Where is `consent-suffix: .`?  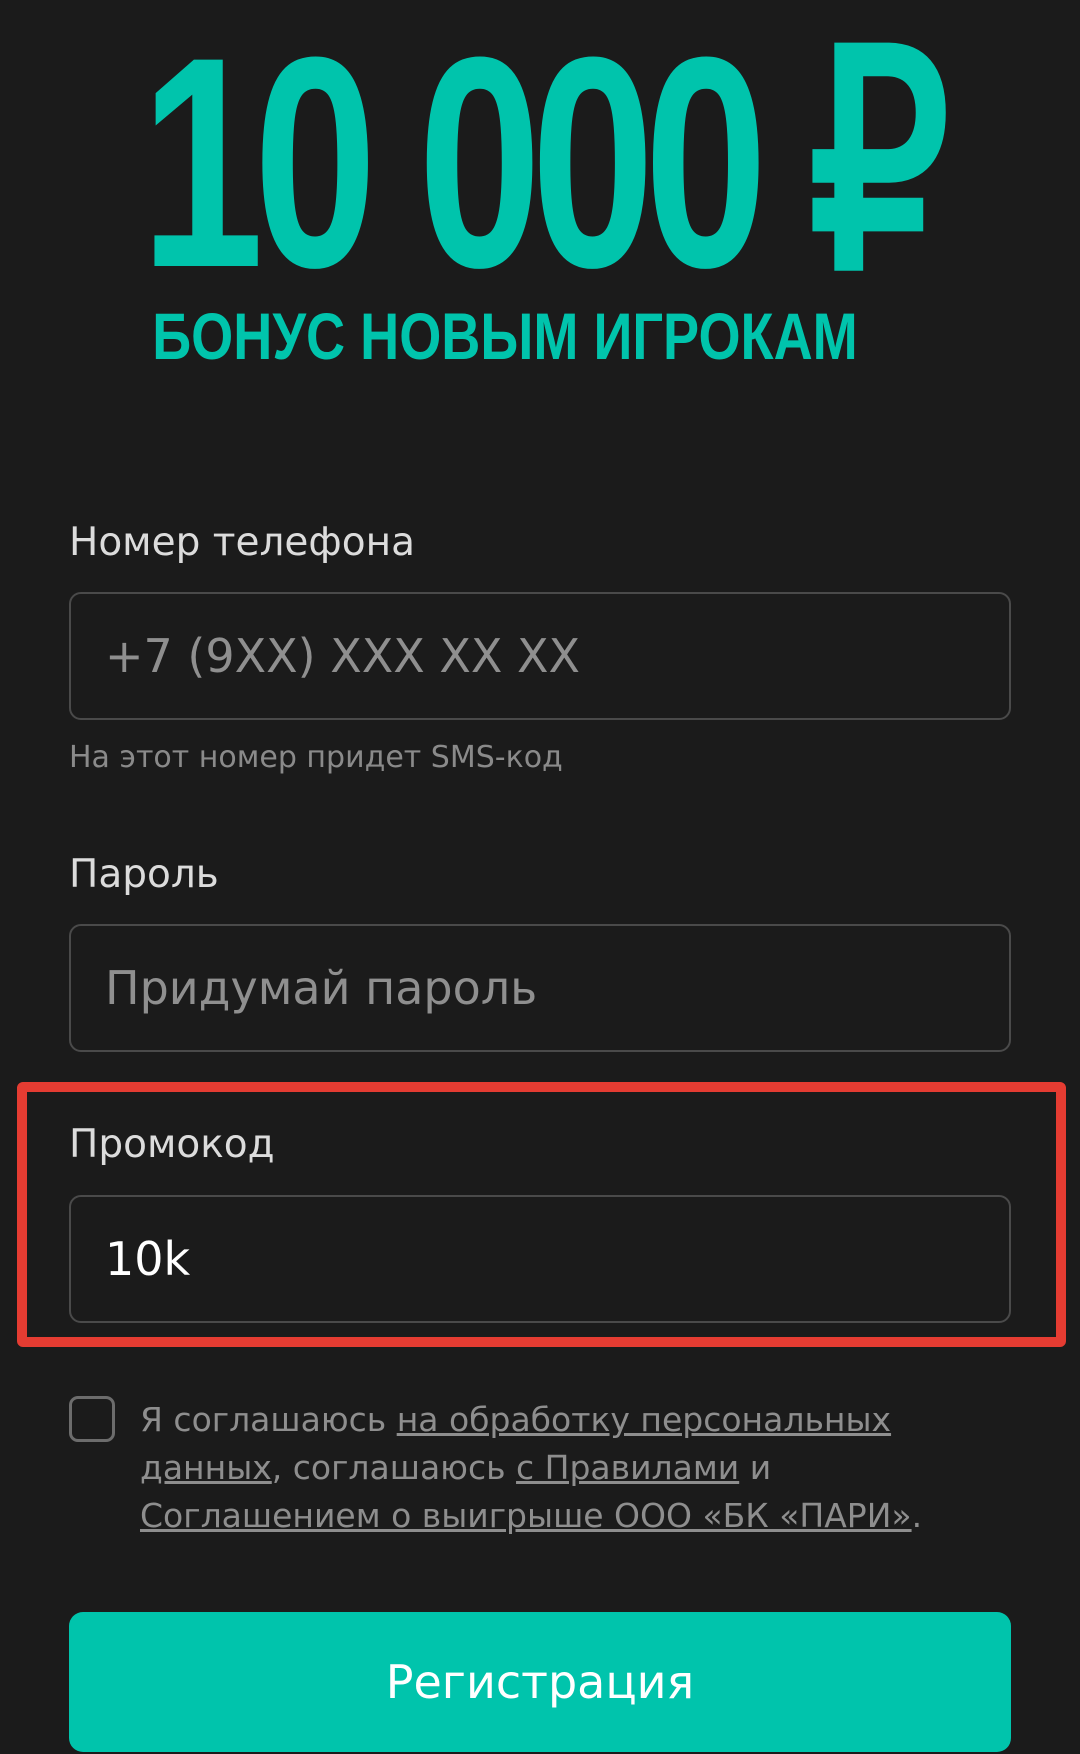
consent-suffix: . is located at coordinates (917, 1515).